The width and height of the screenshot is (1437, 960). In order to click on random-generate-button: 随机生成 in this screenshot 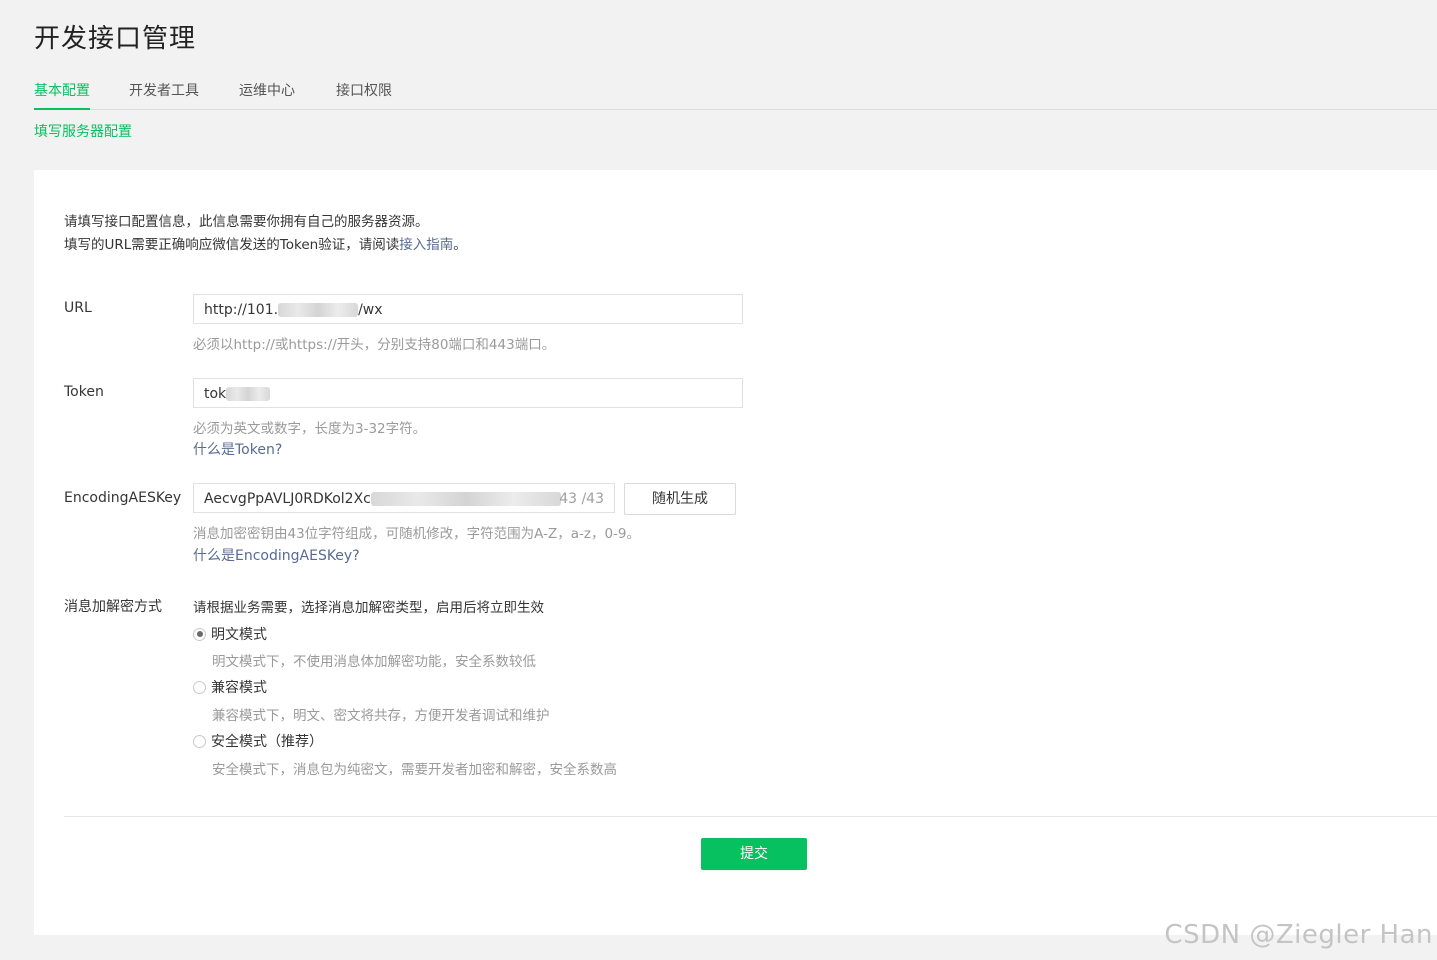, I will do `click(680, 499)`.